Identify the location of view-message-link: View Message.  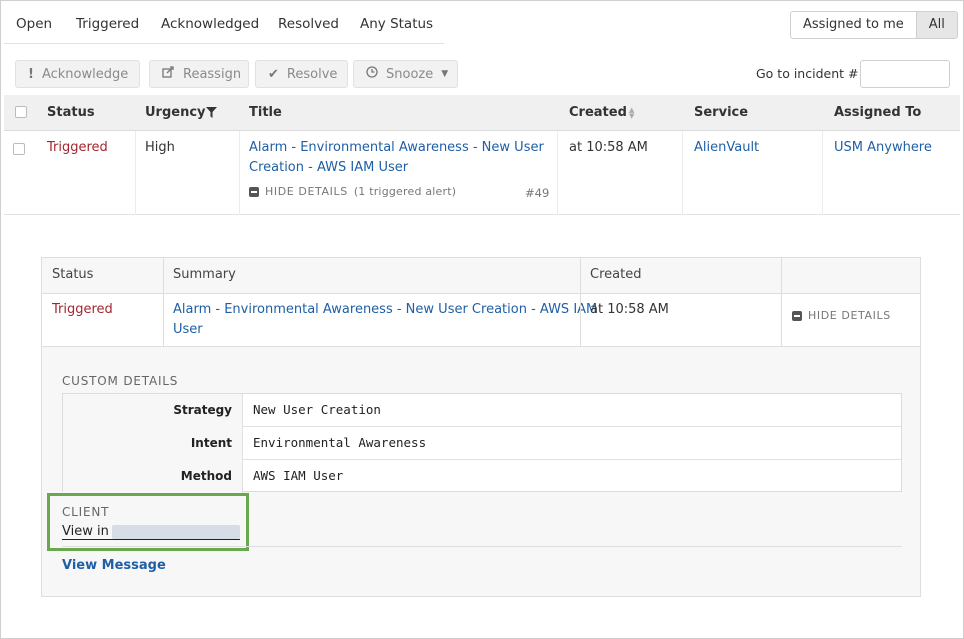
(114, 565).